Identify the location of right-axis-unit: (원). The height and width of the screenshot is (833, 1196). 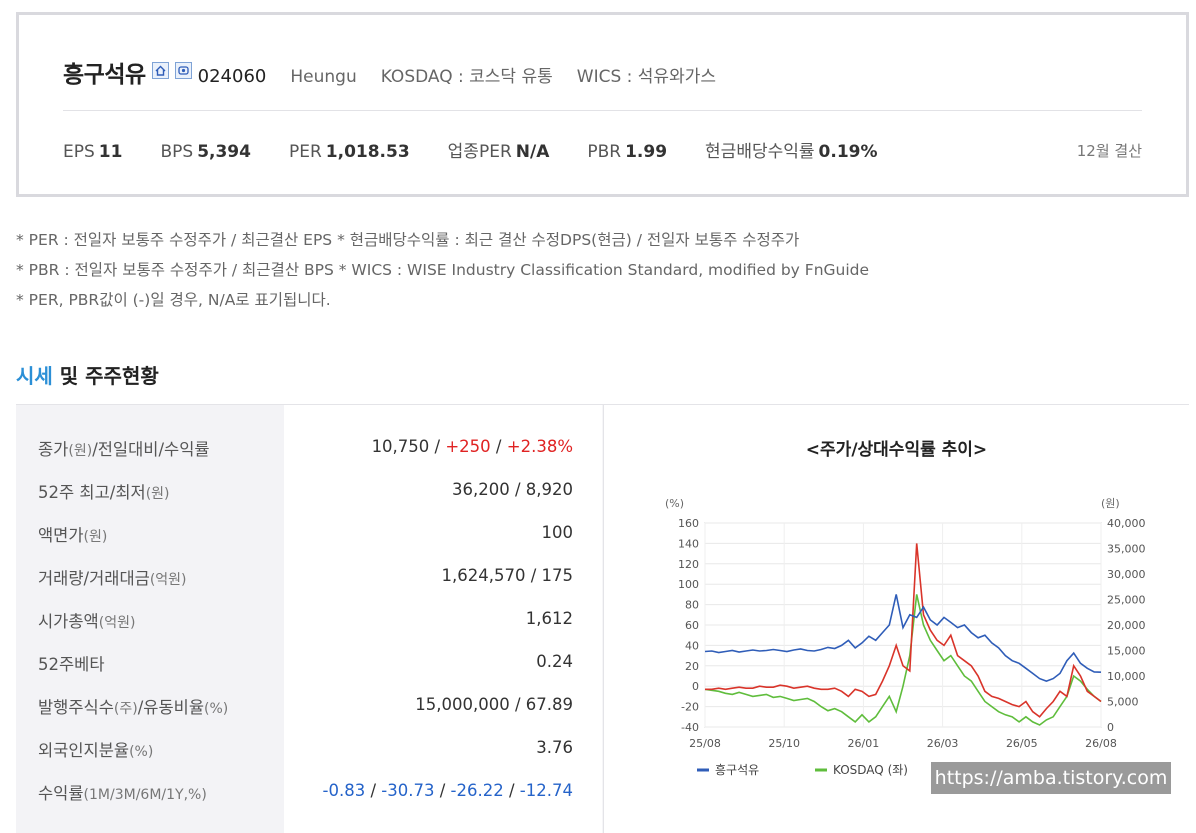
(1110, 503).